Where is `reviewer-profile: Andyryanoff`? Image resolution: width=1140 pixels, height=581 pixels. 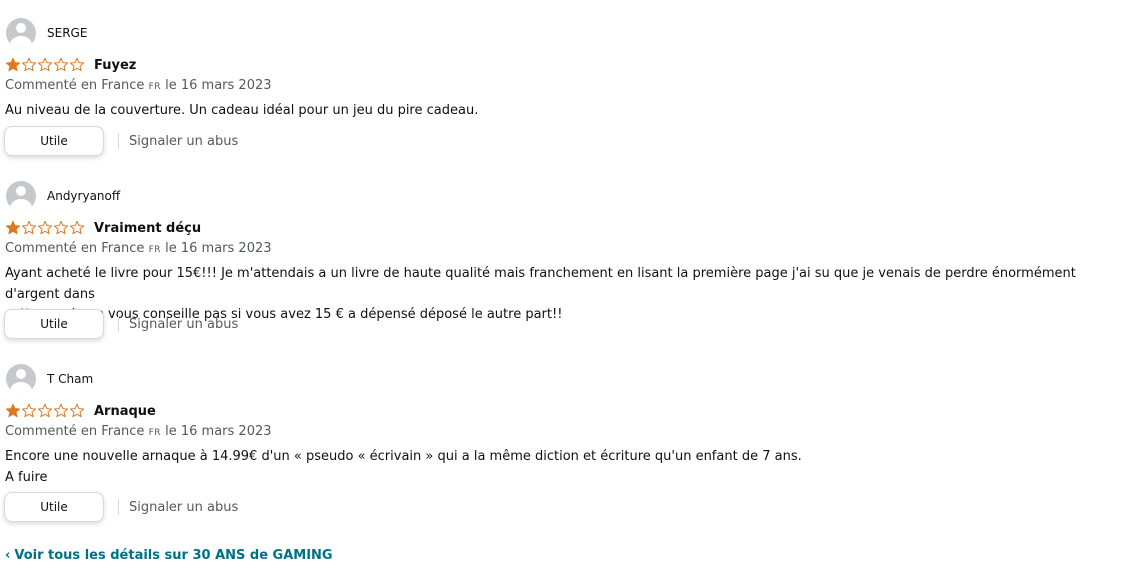
reviewer-profile: Andyryanoff is located at coordinates (63, 196).